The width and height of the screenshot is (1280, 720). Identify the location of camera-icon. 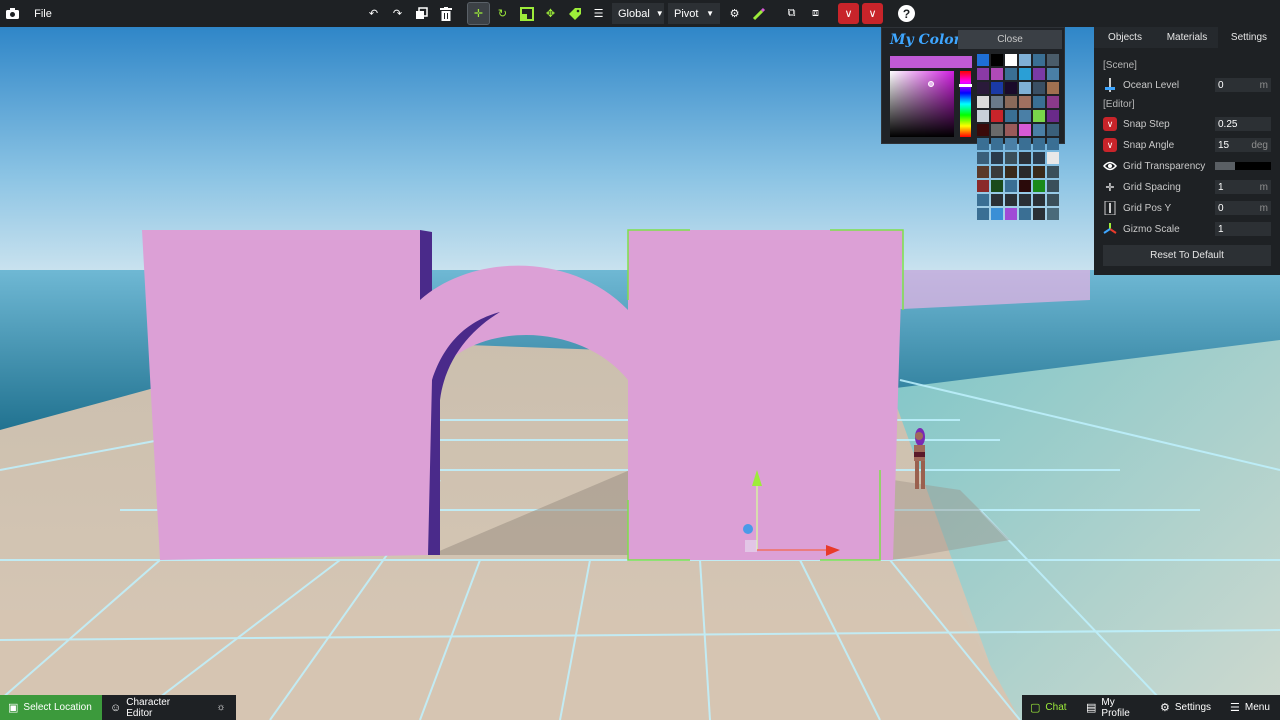
(12, 13).